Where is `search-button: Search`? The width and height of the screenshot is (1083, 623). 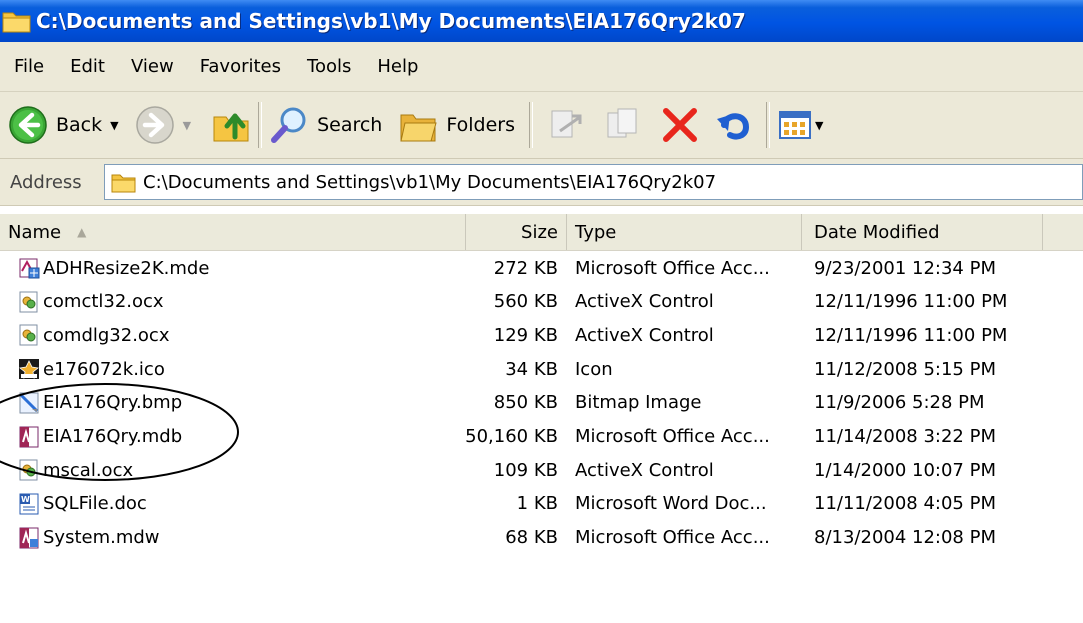 search-button: Search is located at coordinates (325, 125).